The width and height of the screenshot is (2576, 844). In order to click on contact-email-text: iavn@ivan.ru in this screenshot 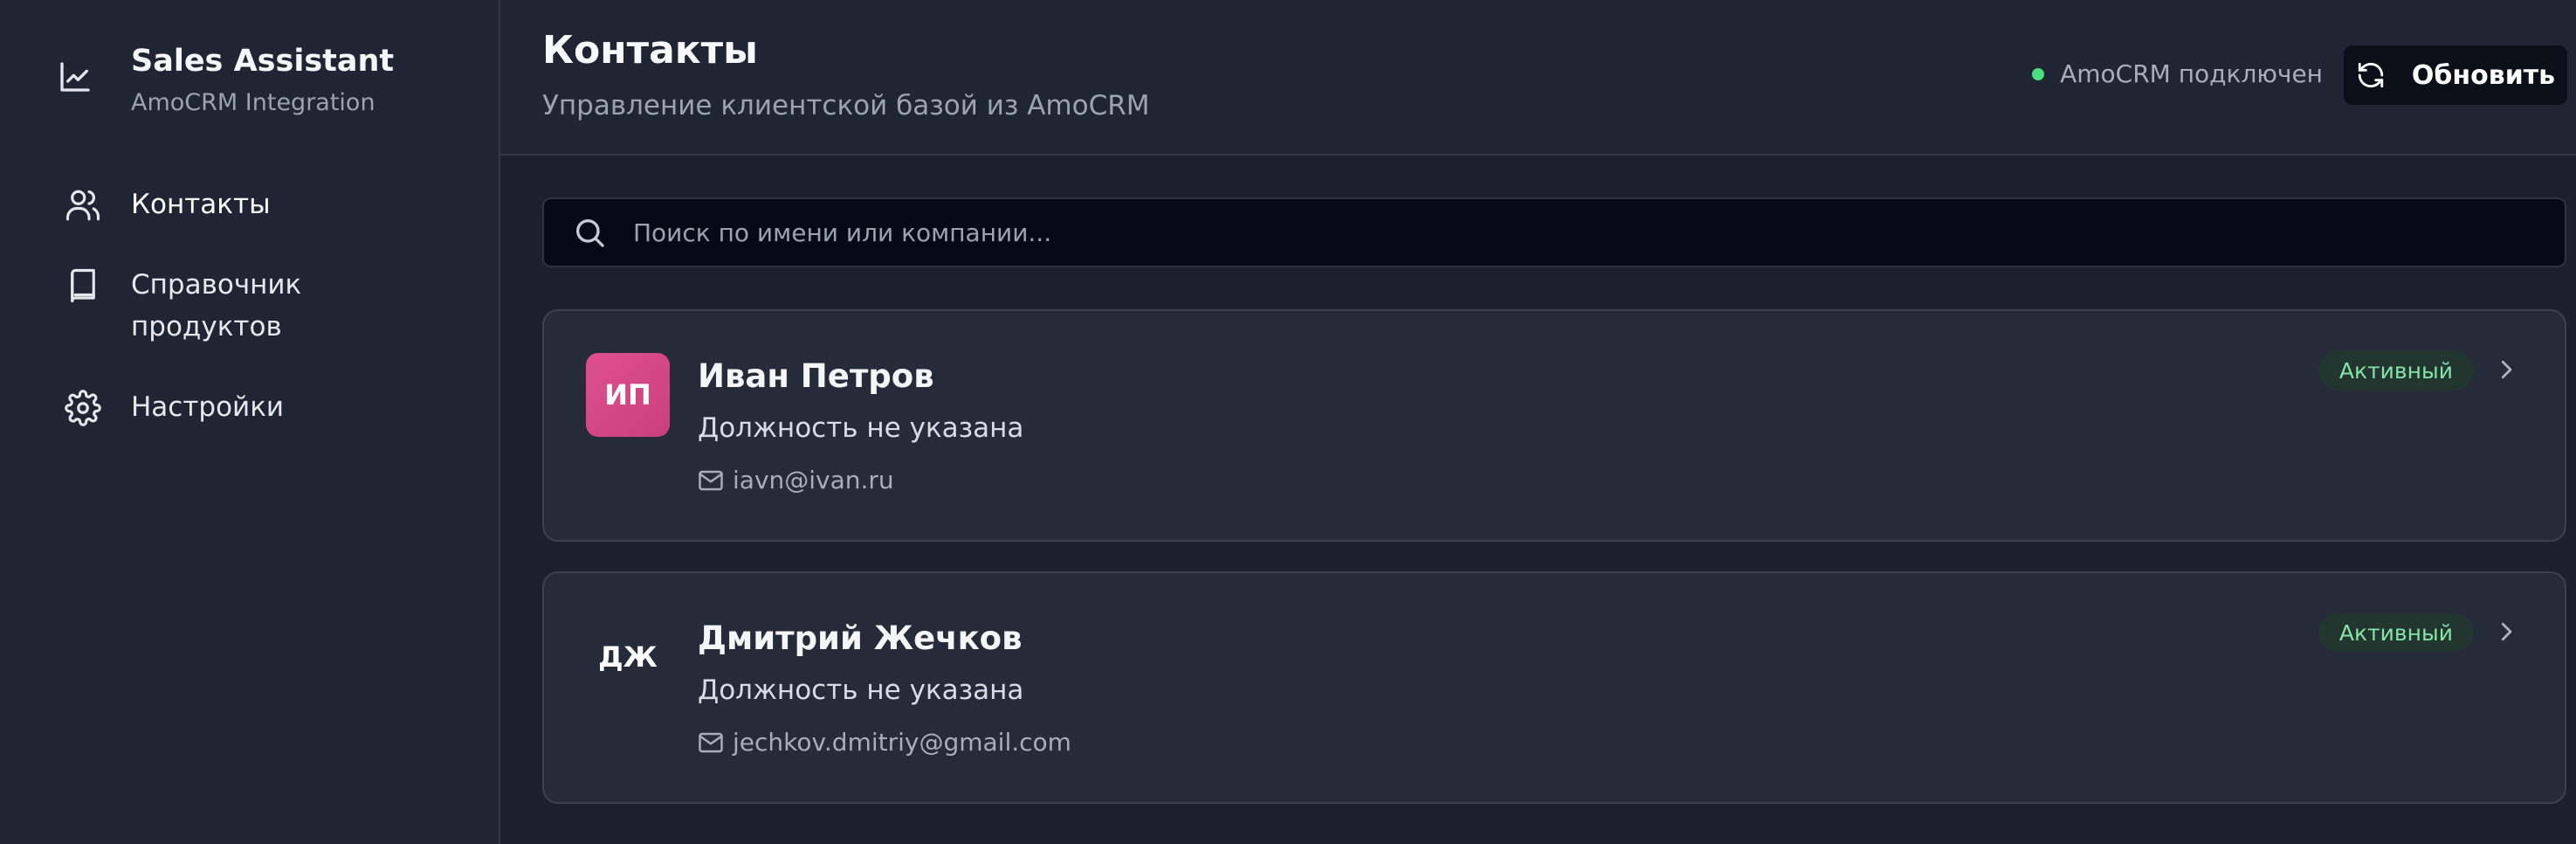, I will do `click(813, 480)`.